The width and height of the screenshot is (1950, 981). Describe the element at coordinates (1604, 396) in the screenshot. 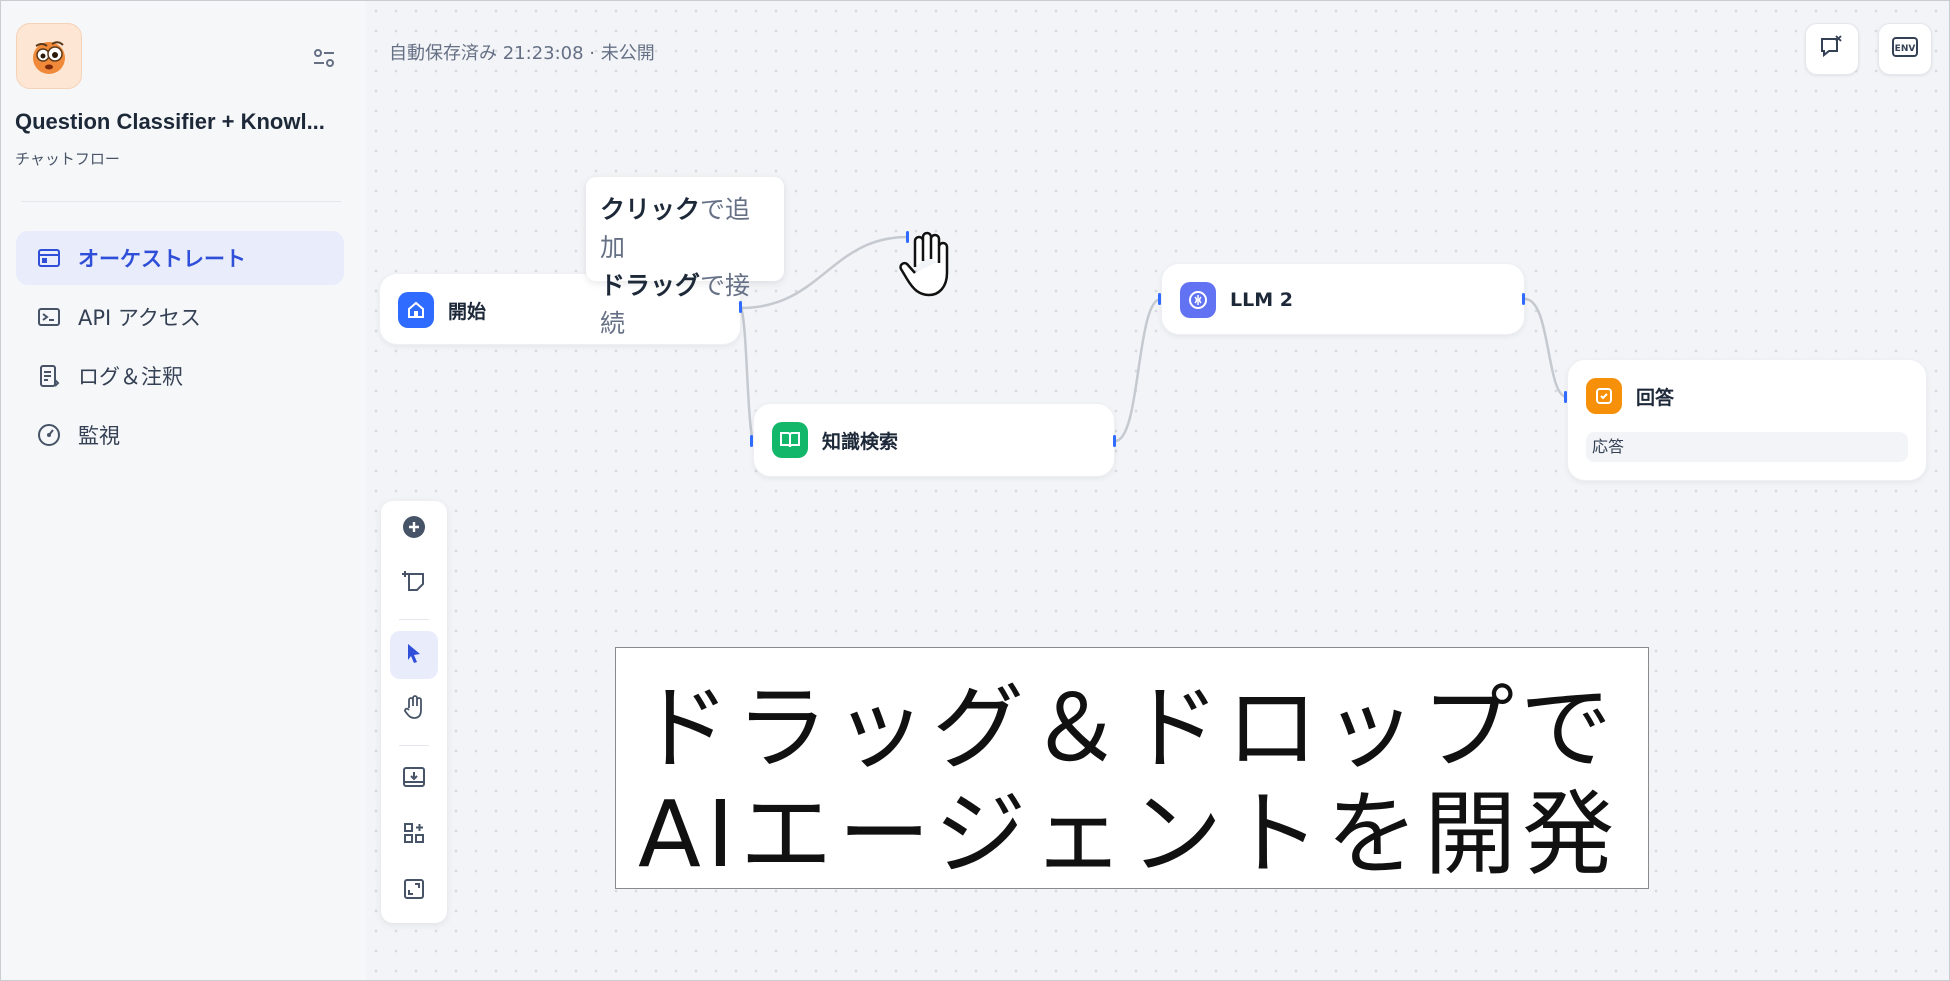

I see `answer-icon` at that location.